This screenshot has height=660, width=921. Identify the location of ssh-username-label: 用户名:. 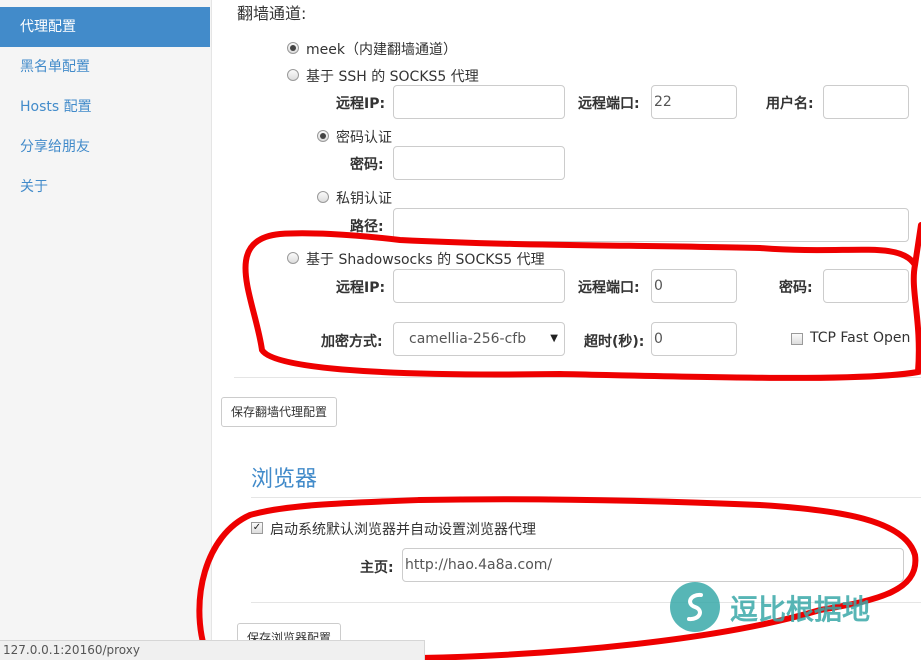
(790, 104).